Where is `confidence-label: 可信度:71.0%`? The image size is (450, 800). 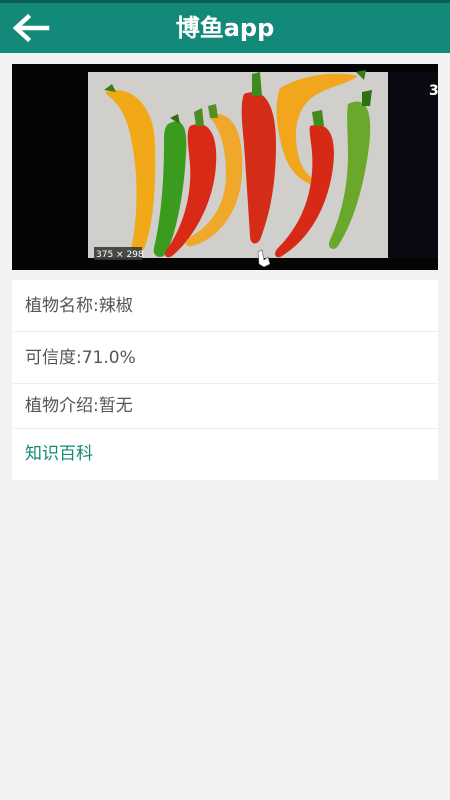
confidence-label: 可信度:71.0% is located at coordinates (225, 358).